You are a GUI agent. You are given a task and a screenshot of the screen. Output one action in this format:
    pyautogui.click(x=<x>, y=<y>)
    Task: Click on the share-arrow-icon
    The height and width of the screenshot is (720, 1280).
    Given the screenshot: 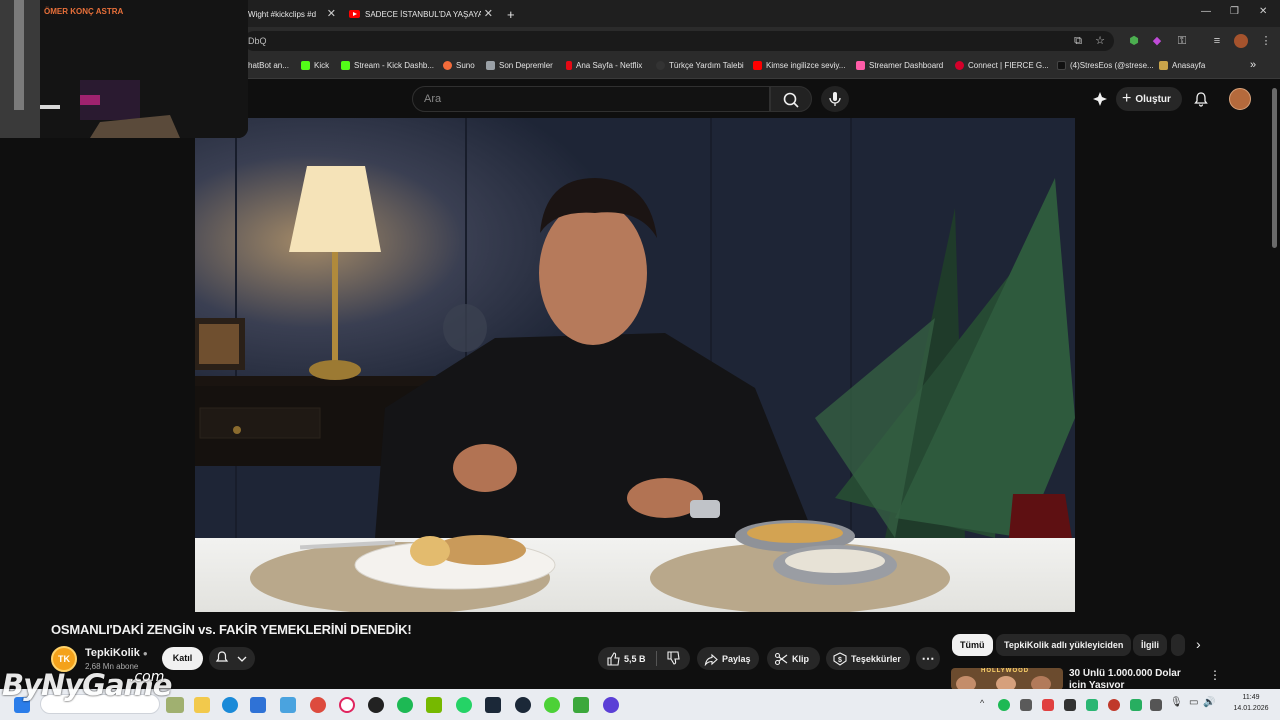 What is the action you would take?
    pyautogui.click(x=711, y=659)
    